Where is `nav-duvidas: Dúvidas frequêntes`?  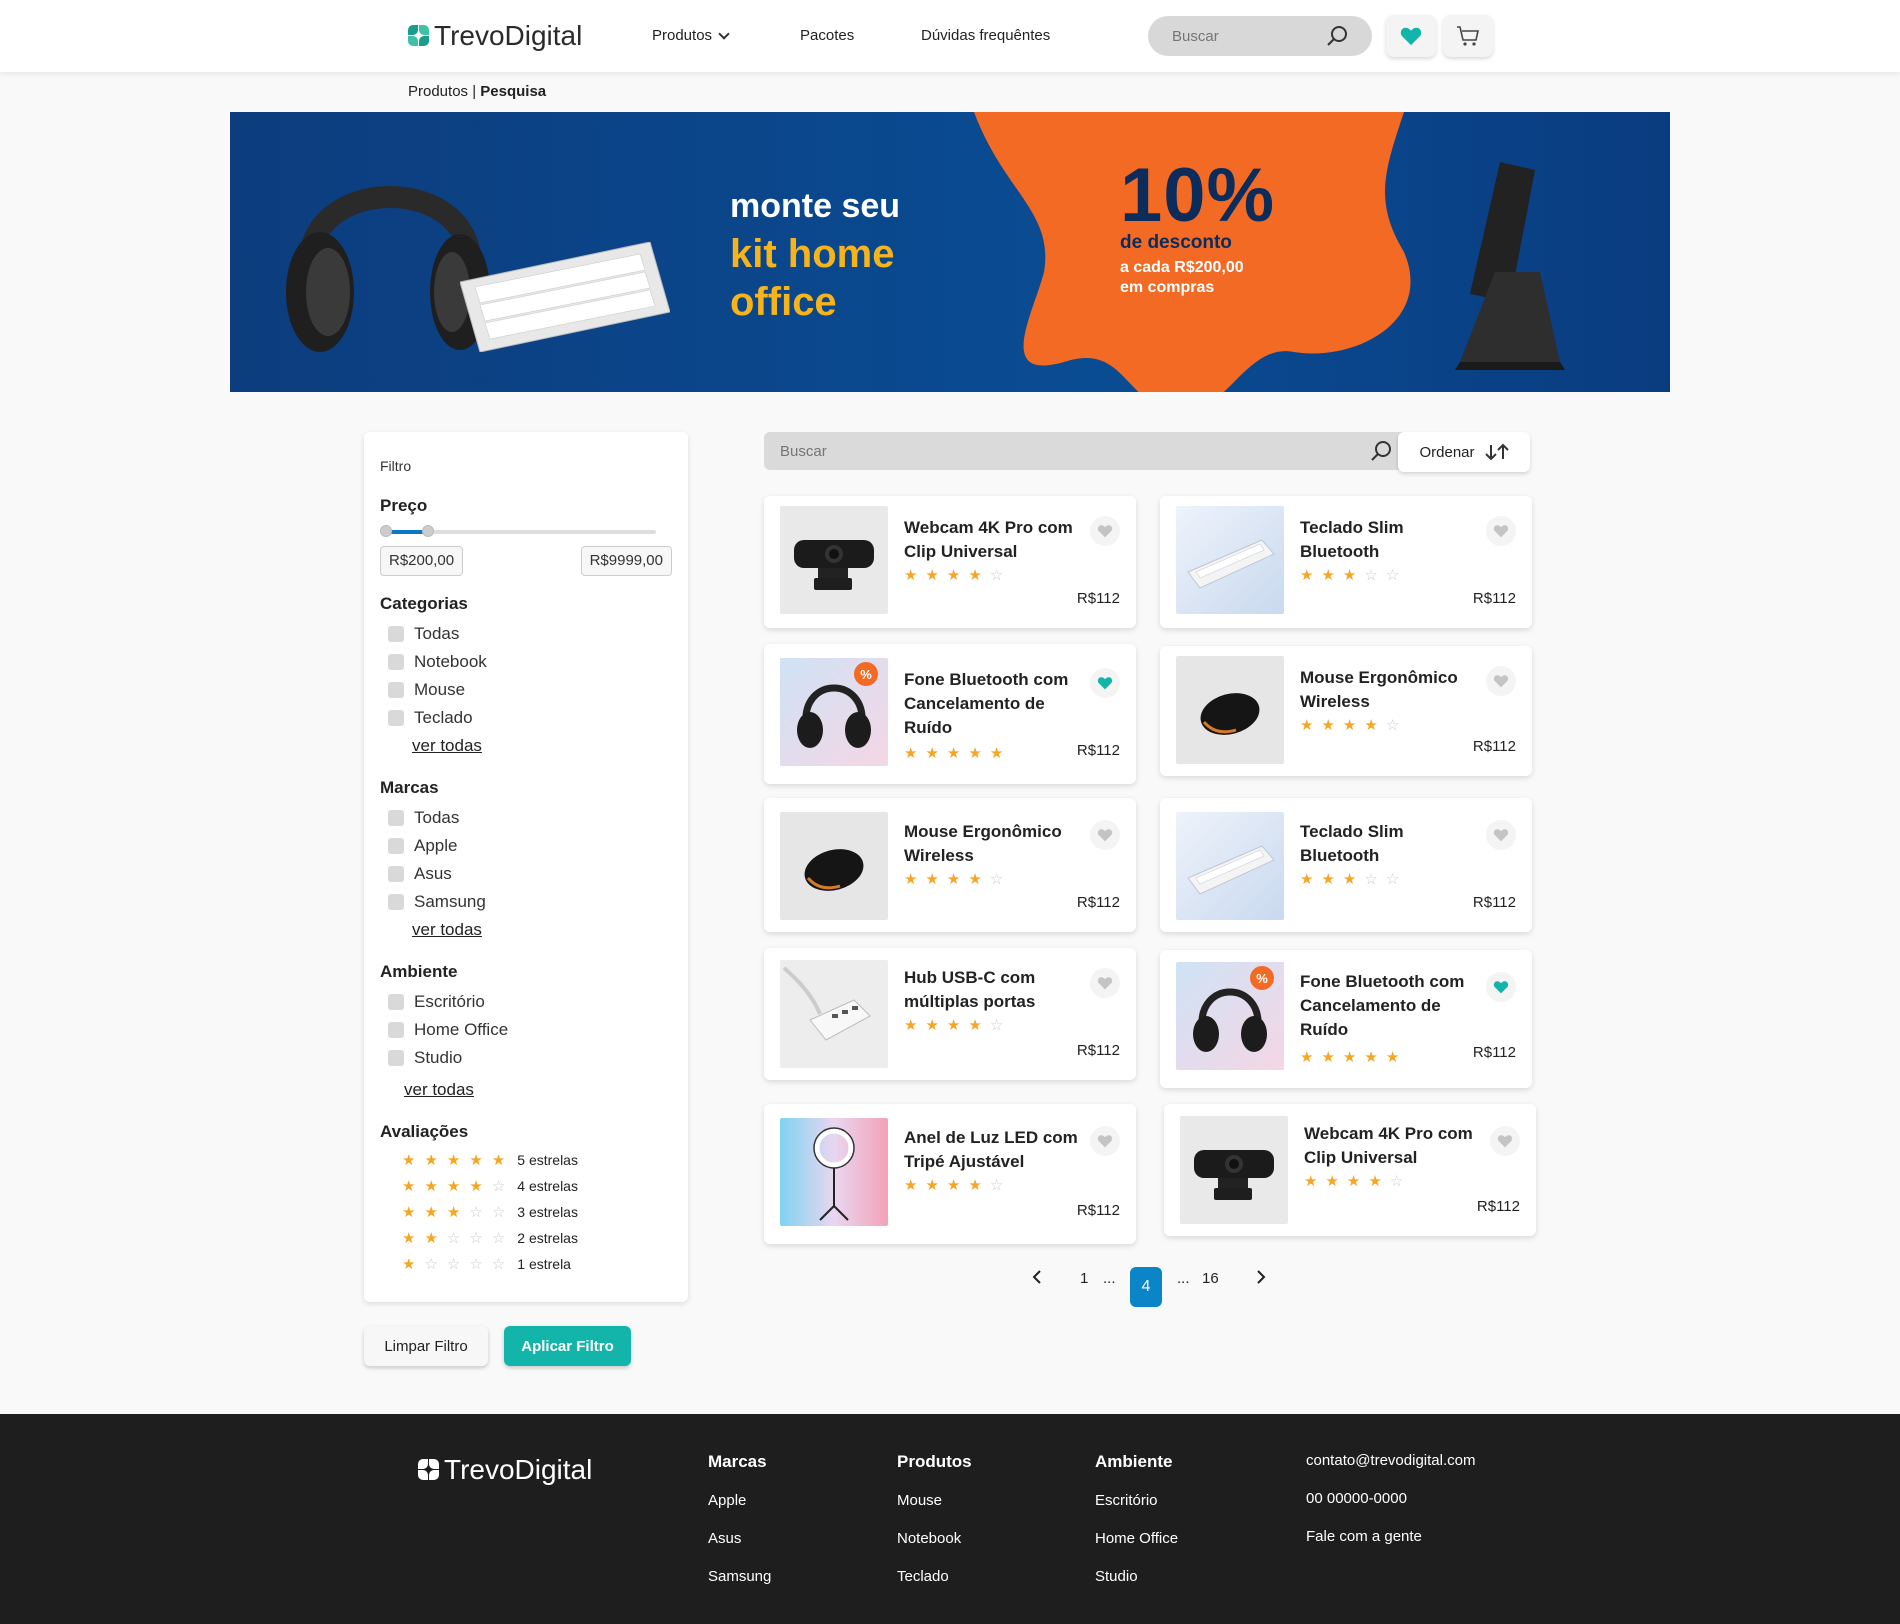 nav-duvidas: Dúvidas frequêntes is located at coordinates (985, 35).